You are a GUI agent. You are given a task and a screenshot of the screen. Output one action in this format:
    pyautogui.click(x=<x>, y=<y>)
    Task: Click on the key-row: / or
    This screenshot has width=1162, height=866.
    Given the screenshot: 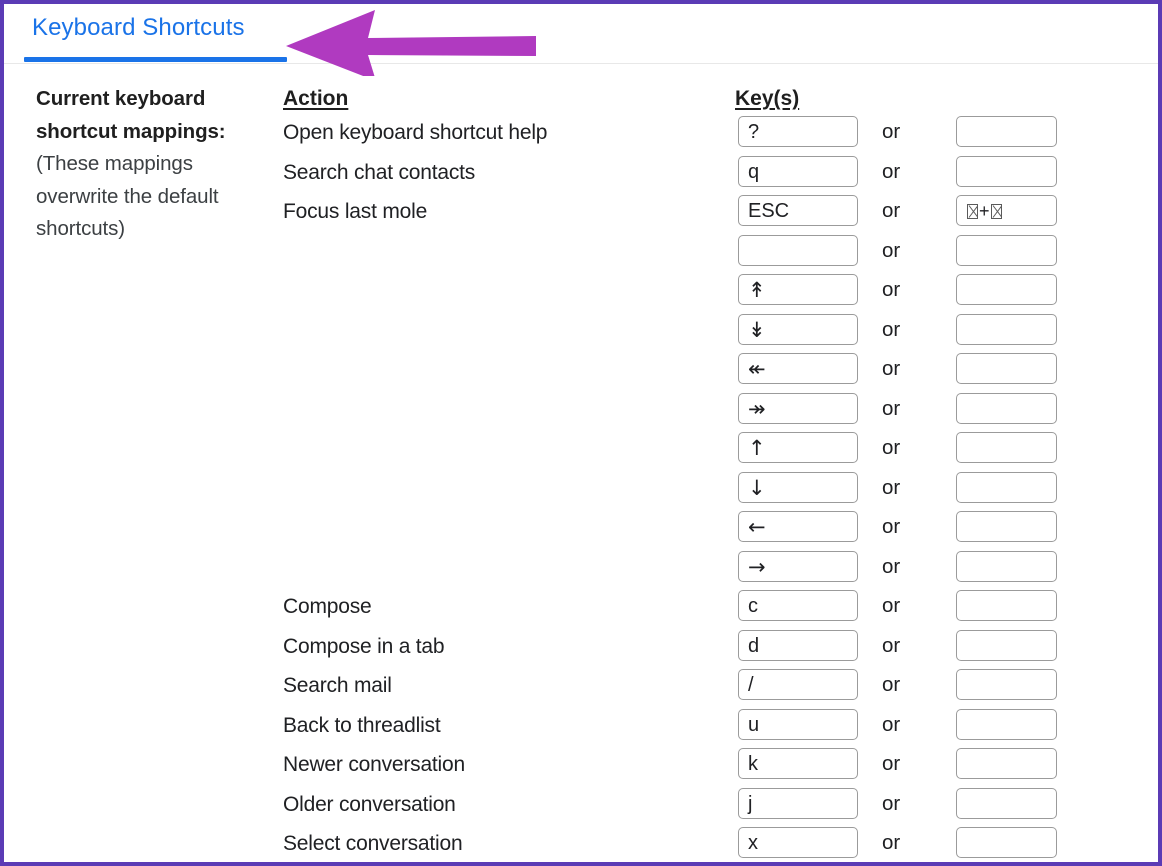 What is the action you would take?
    pyautogui.click(x=945, y=687)
    